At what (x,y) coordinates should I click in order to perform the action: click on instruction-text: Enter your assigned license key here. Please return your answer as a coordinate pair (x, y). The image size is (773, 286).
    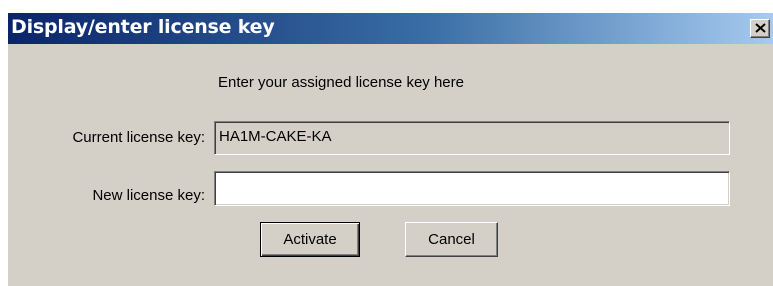
    Looking at the image, I should click on (341, 82).